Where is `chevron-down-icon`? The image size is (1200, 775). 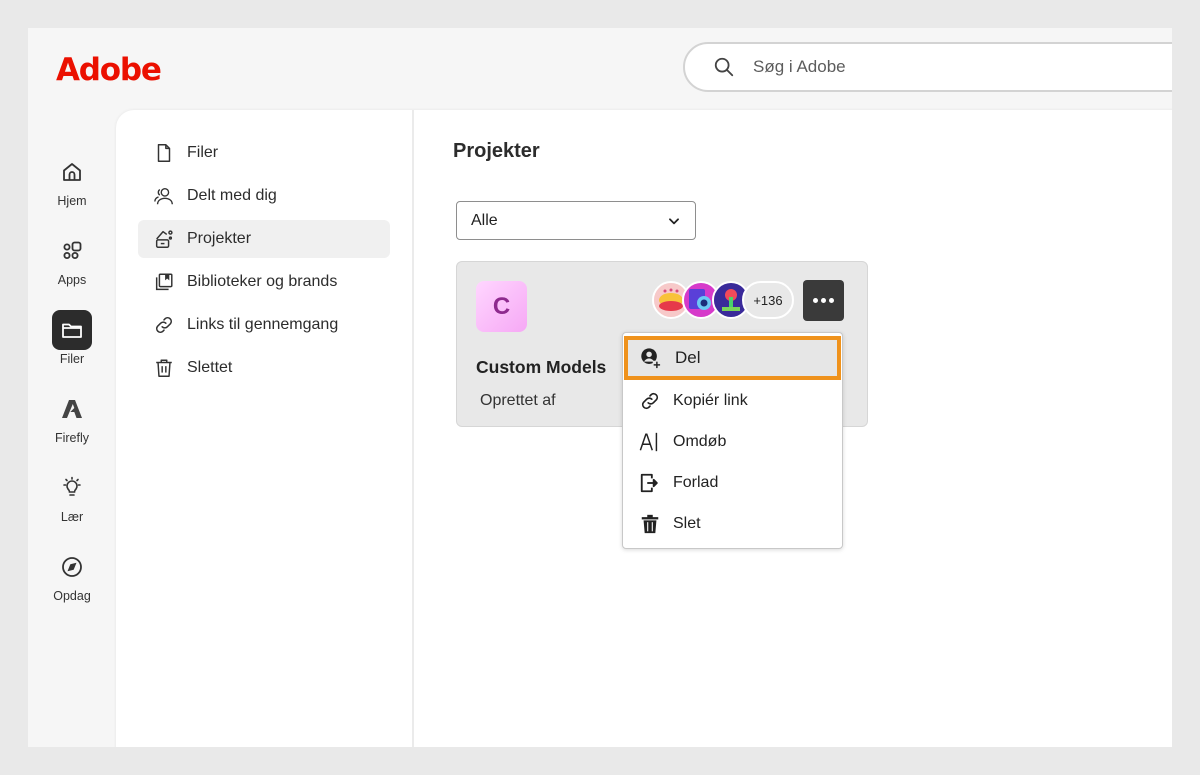
chevron-down-icon is located at coordinates (674, 220).